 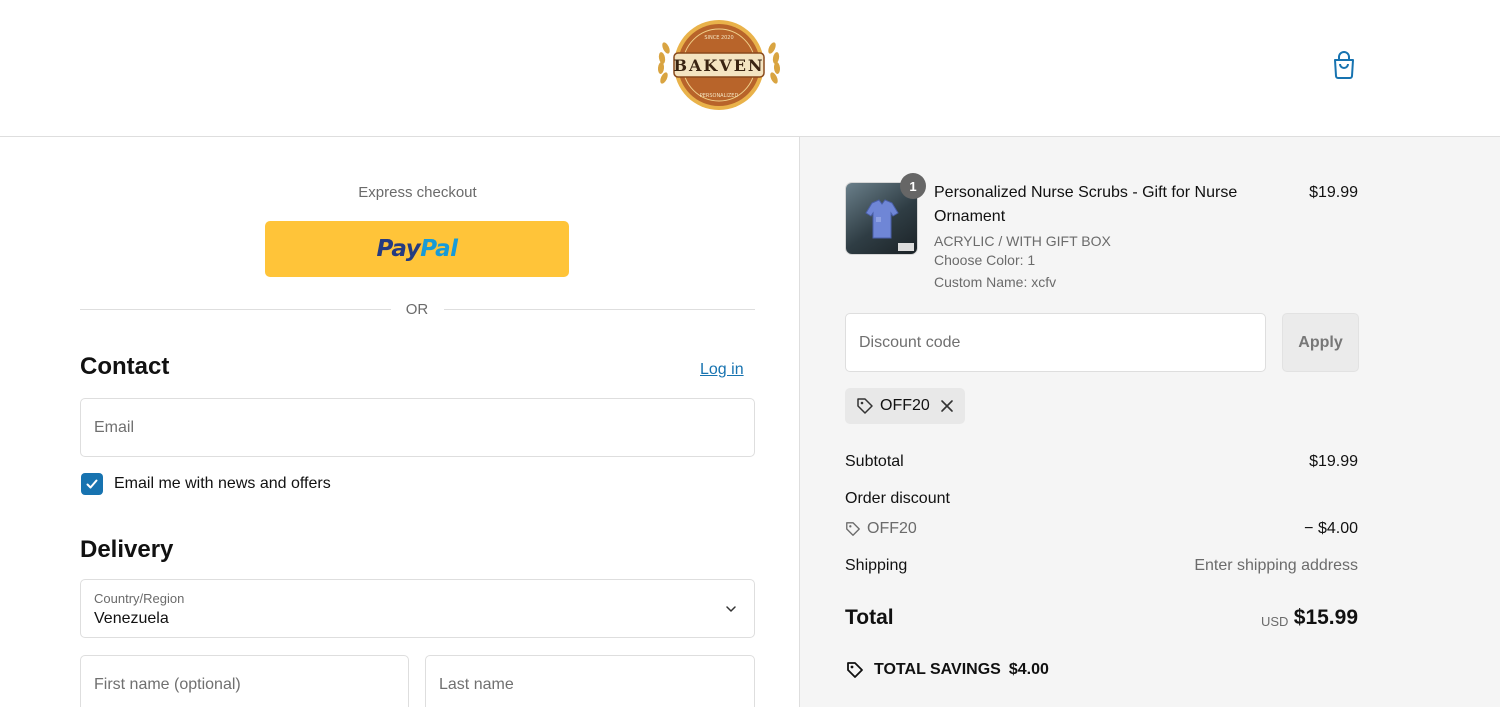 I want to click on product-color: Choose Color: 1, so click(x=985, y=260).